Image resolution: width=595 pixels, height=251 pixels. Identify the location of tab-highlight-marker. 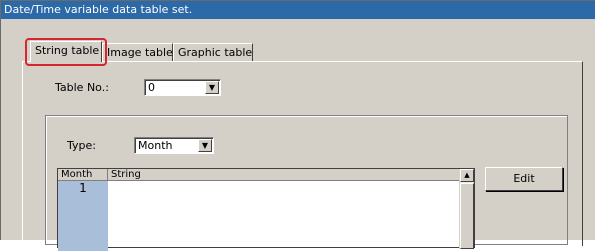
(66, 52).